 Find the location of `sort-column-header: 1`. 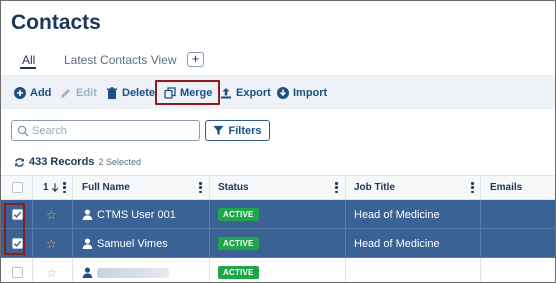

sort-column-header: 1 is located at coordinates (51, 187).